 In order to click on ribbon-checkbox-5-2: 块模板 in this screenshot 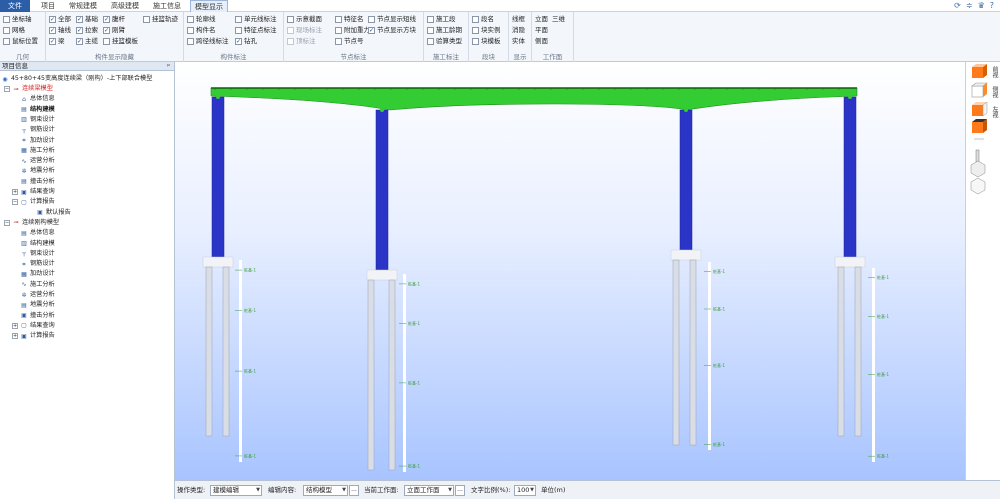, I will do `click(486, 41)`.